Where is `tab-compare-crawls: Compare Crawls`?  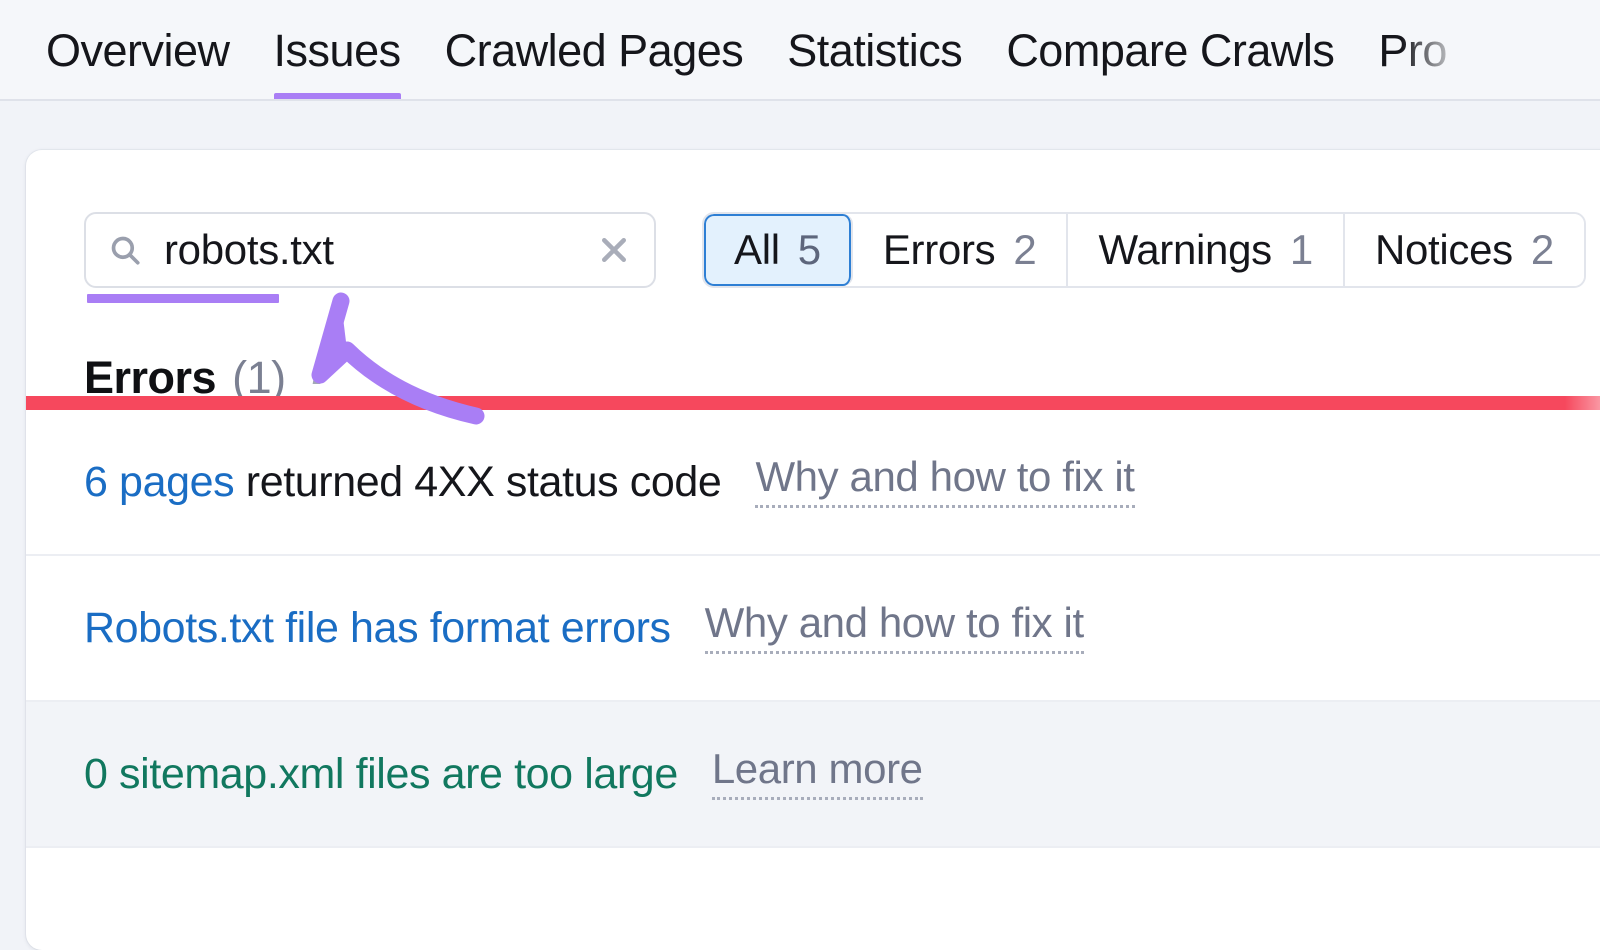
tab-compare-crawls: Compare Crawls is located at coordinates (1170, 49).